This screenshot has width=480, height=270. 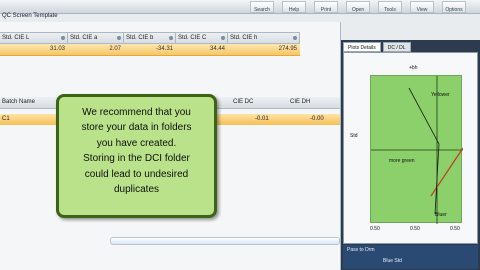 What do you see at coordinates (150, 50) in the screenshot?
I see `table-row: 31.03 2.07 -34.31 34.44 274.95` at bounding box center [150, 50].